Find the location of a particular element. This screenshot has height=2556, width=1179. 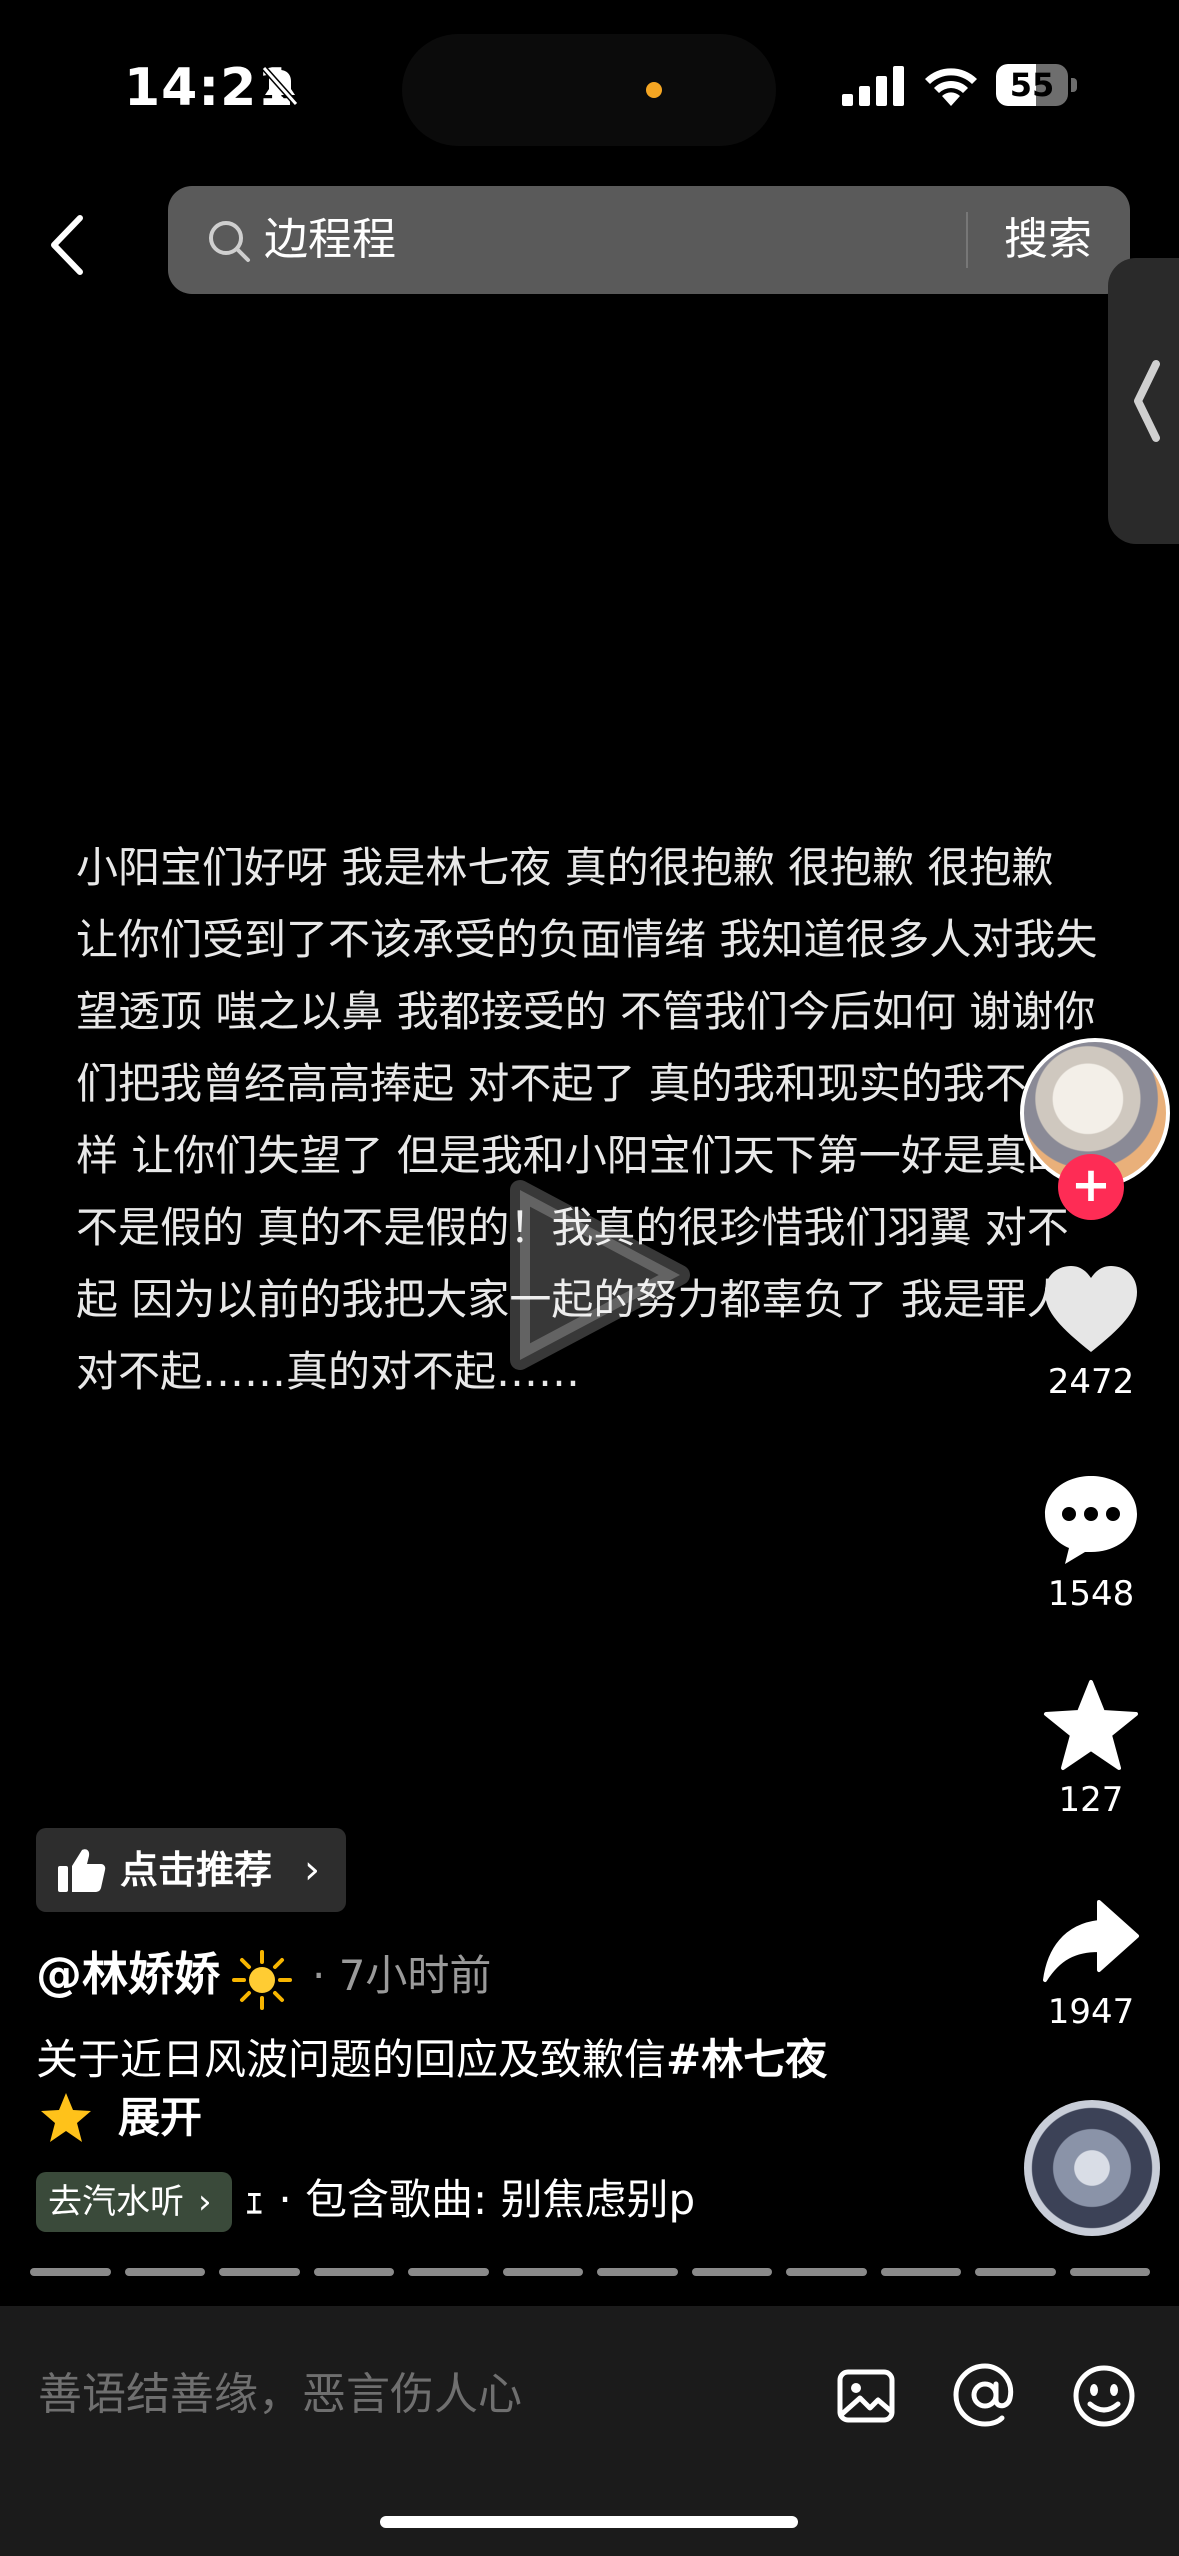

search-divider is located at coordinates (967, 240).